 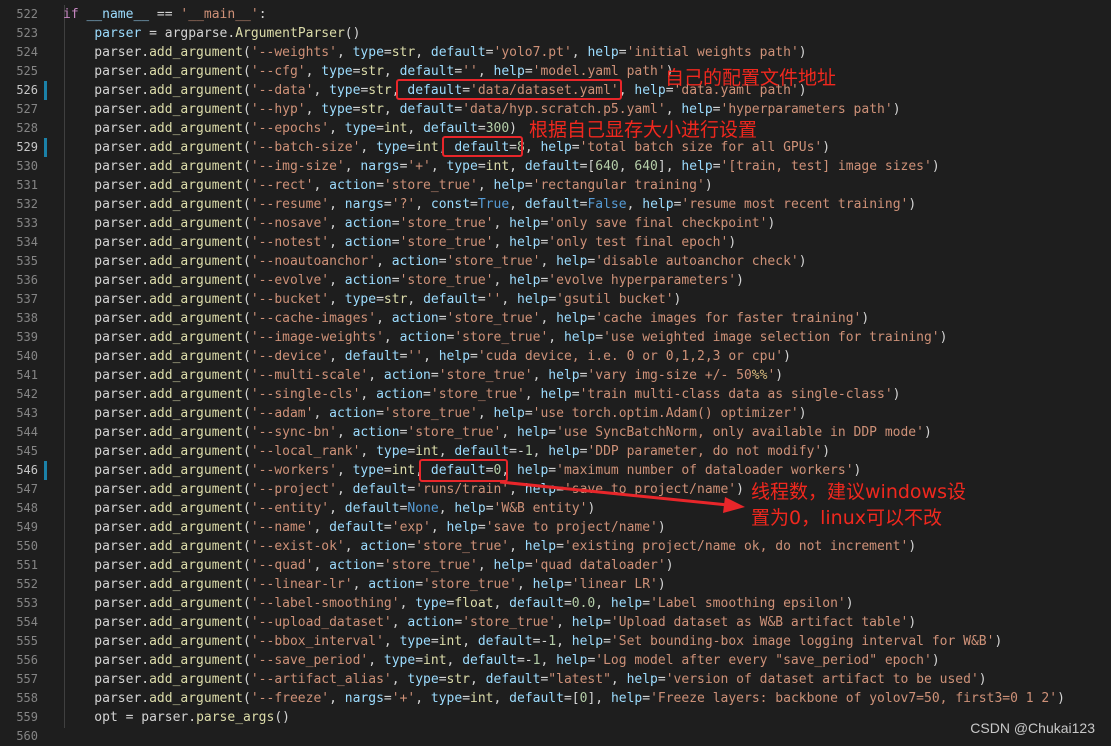 What do you see at coordinates (614, 493) in the screenshot?
I see `arrow-shaft` at bounding box center [614, 493].